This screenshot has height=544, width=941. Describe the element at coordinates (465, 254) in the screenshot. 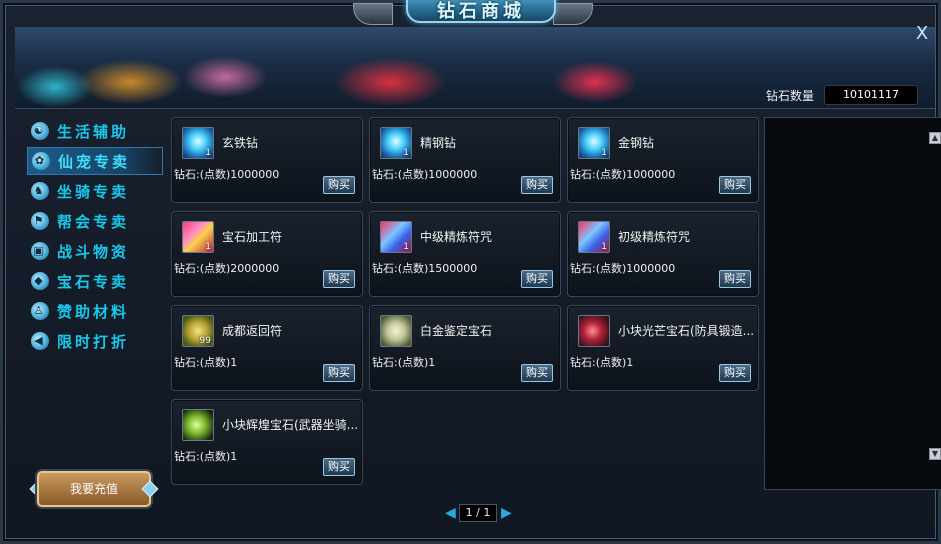

I see `product-card: 1 中级精炼符咒钻石:(点数)1500000 购买` at that location.